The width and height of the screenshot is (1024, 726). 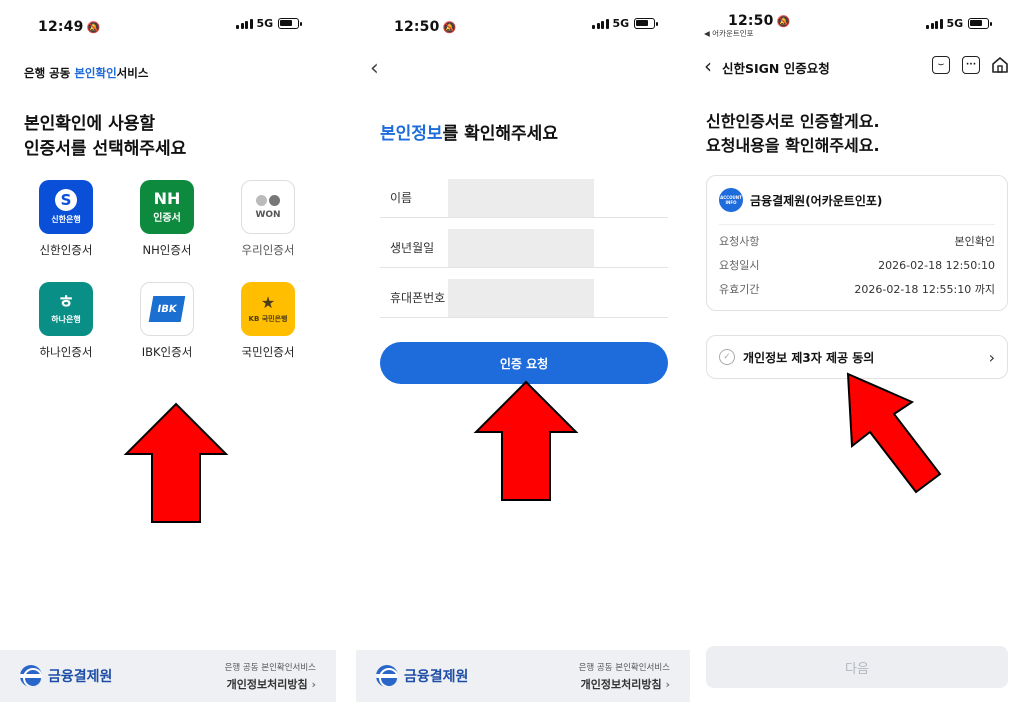 I want to click on service-highlight: 본인확인, so click(x=95, y=73).